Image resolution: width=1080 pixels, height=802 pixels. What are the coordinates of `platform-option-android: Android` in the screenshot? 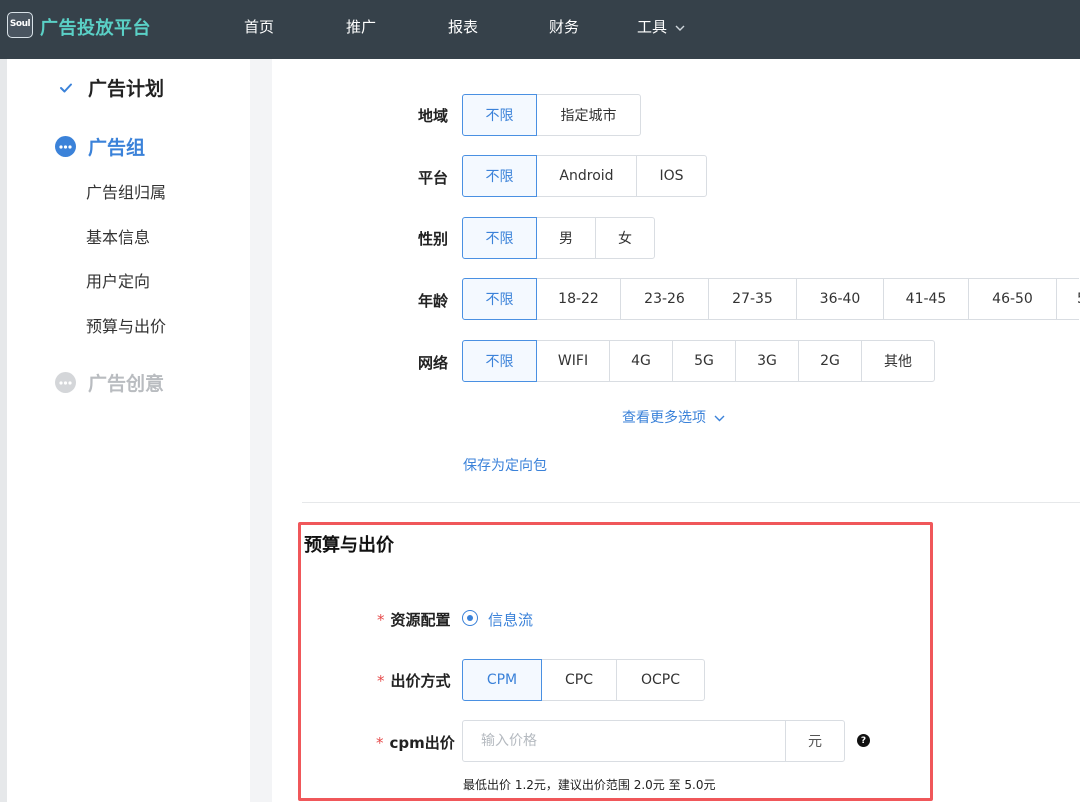 It's located at (586, 176).